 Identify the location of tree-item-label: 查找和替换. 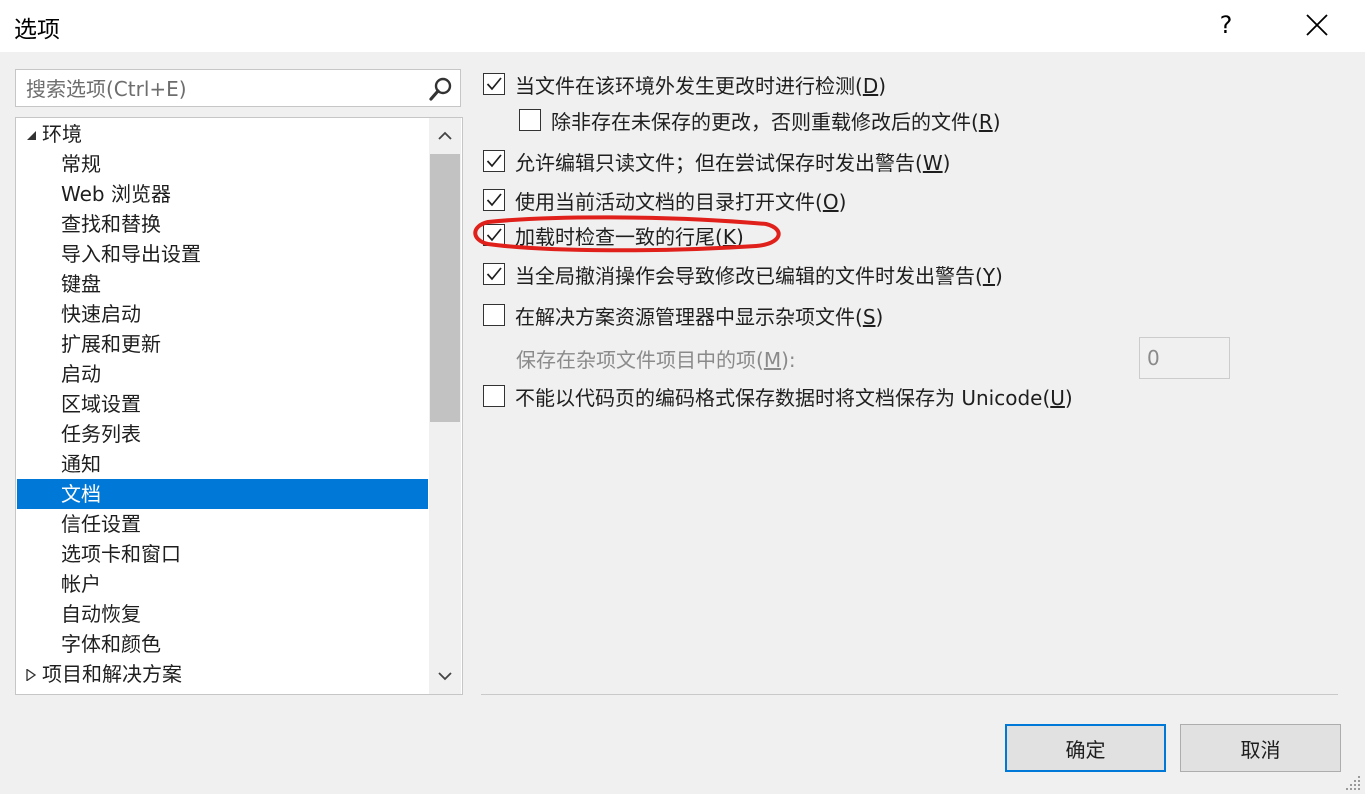
(111, 224).